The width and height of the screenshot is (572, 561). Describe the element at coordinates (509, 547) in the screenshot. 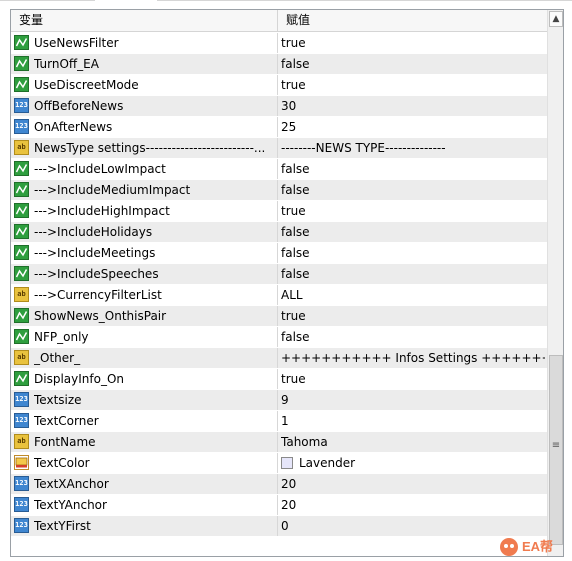

I see `watermark-logo-icon` at that location.